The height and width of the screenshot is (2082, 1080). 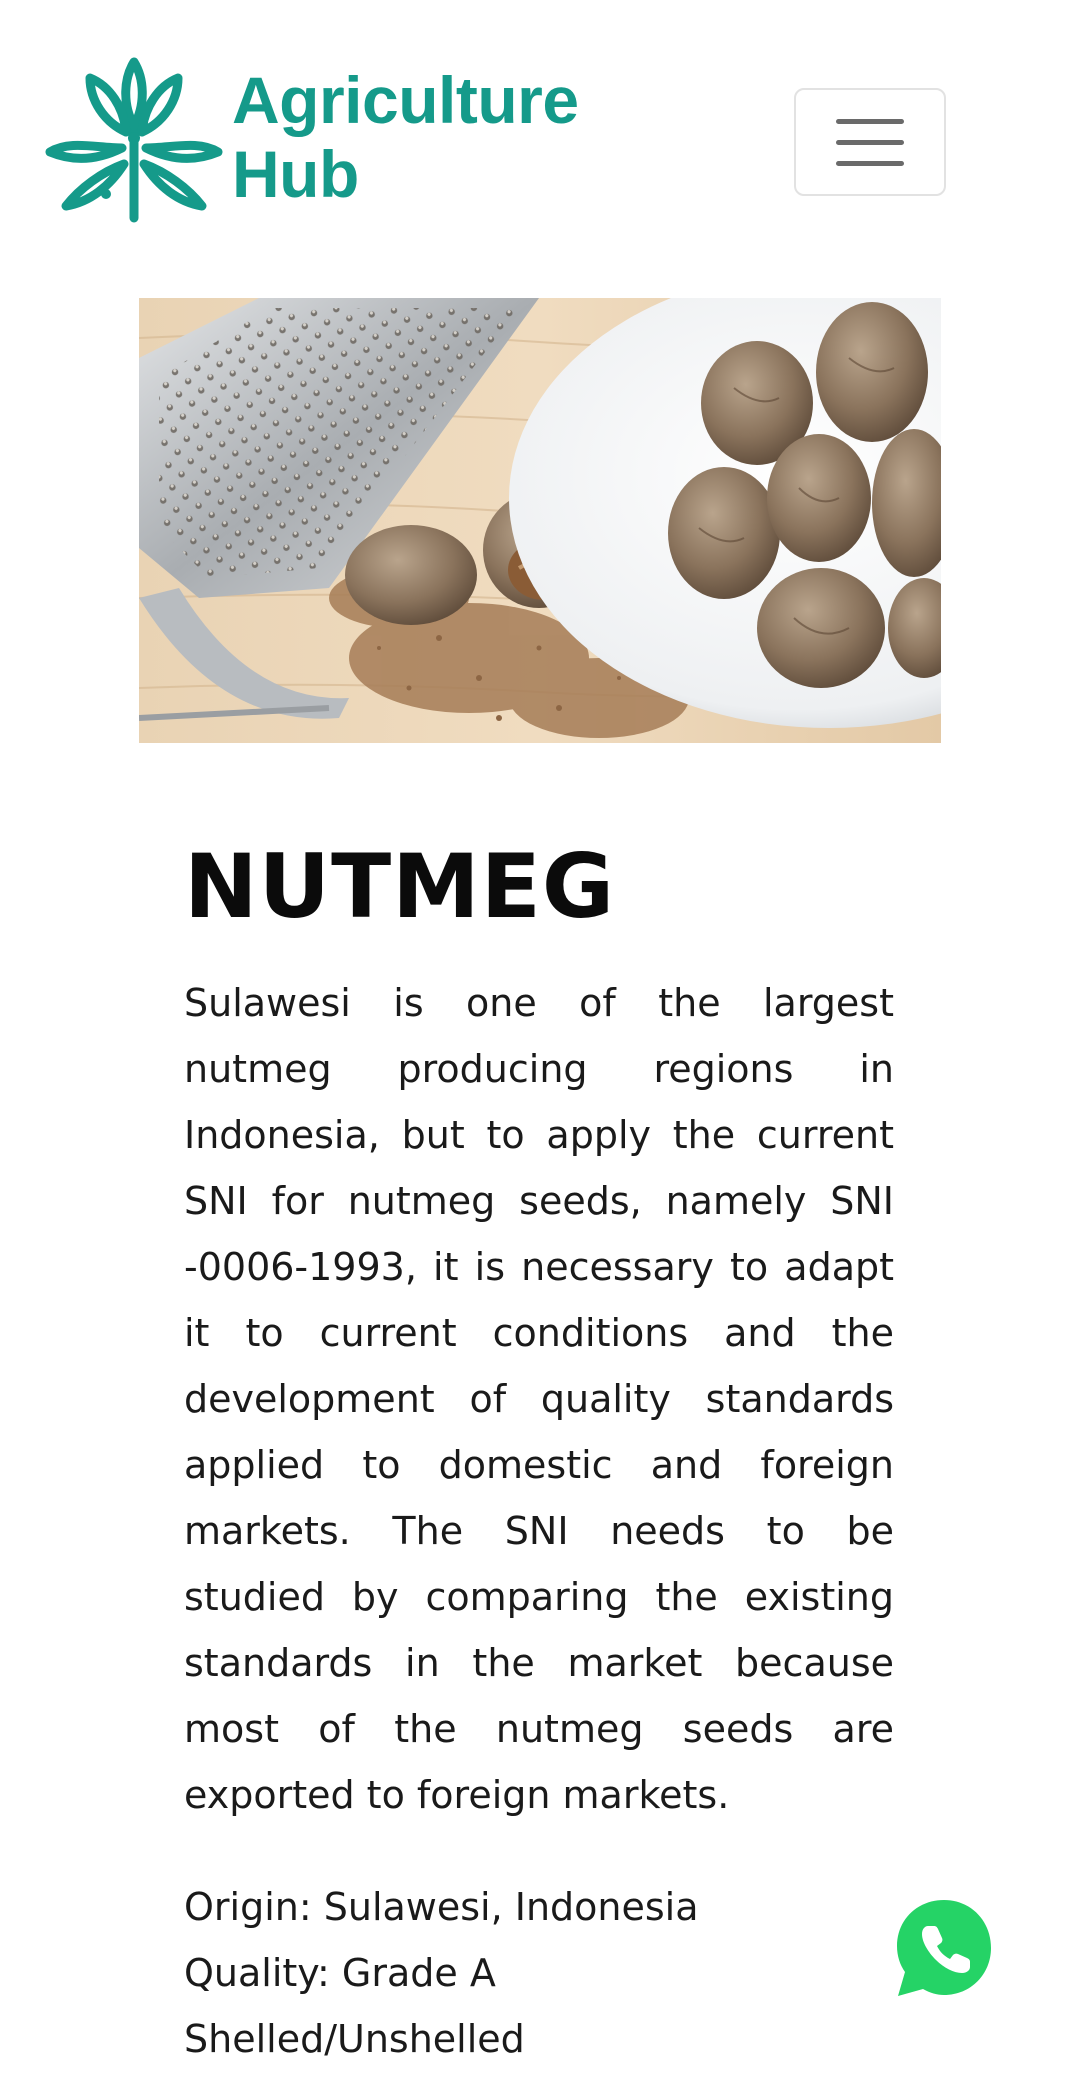 I want to click on brand-name-line2: Hub, so click(x=295, y=174).